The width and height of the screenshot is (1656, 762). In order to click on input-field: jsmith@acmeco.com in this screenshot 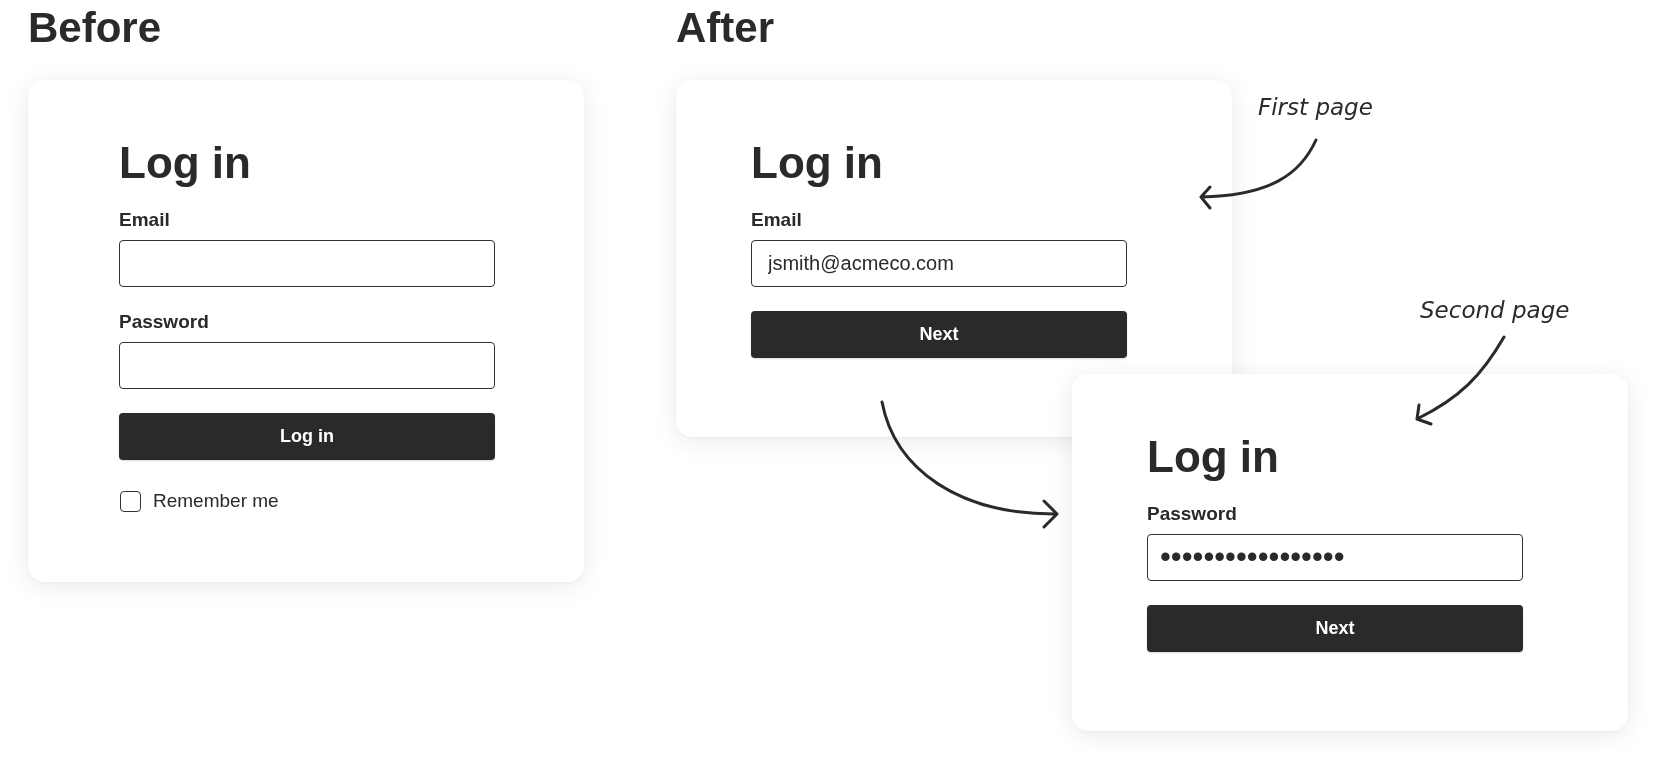, I will do `click(939, 263)`.